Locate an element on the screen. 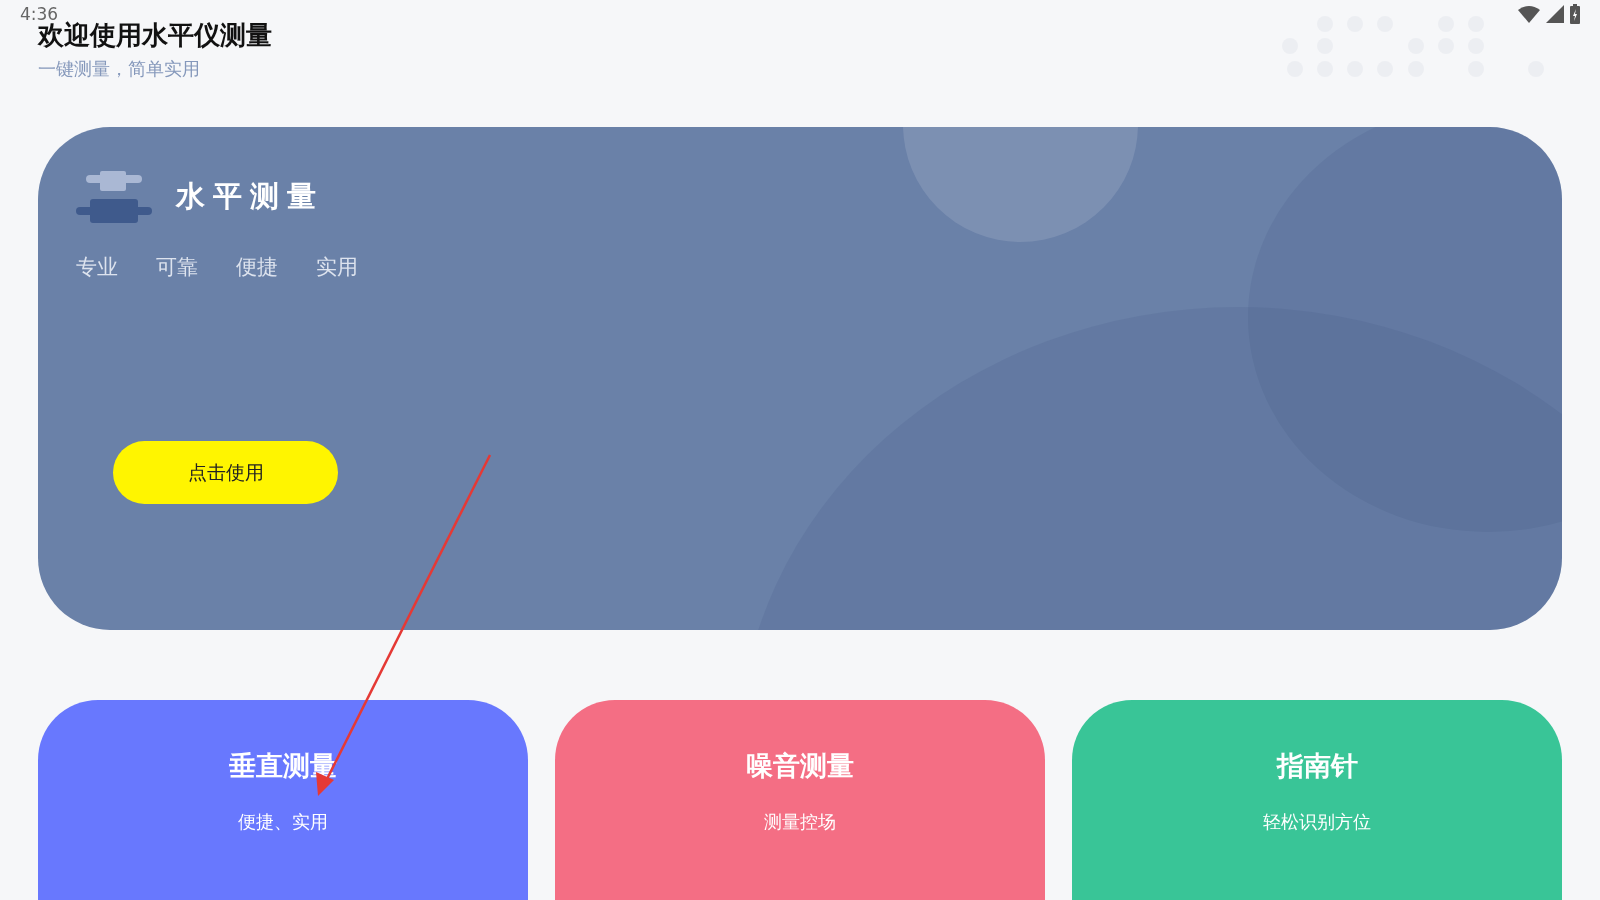 The width and height of the screenshot is (1600, 900). page-subtitle: 一键测量，简单实用 is located at coordinates (119, 69).